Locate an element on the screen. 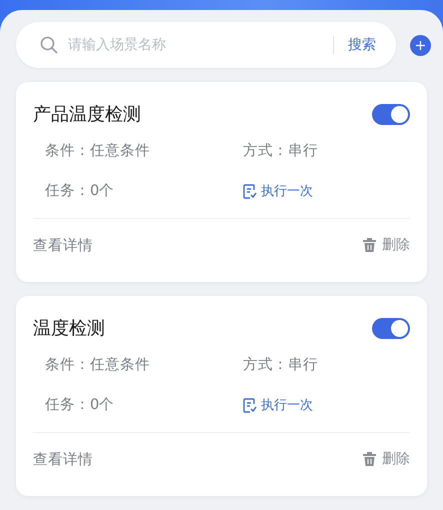  search-button: 搜索 is located at coordinates (362, 45).